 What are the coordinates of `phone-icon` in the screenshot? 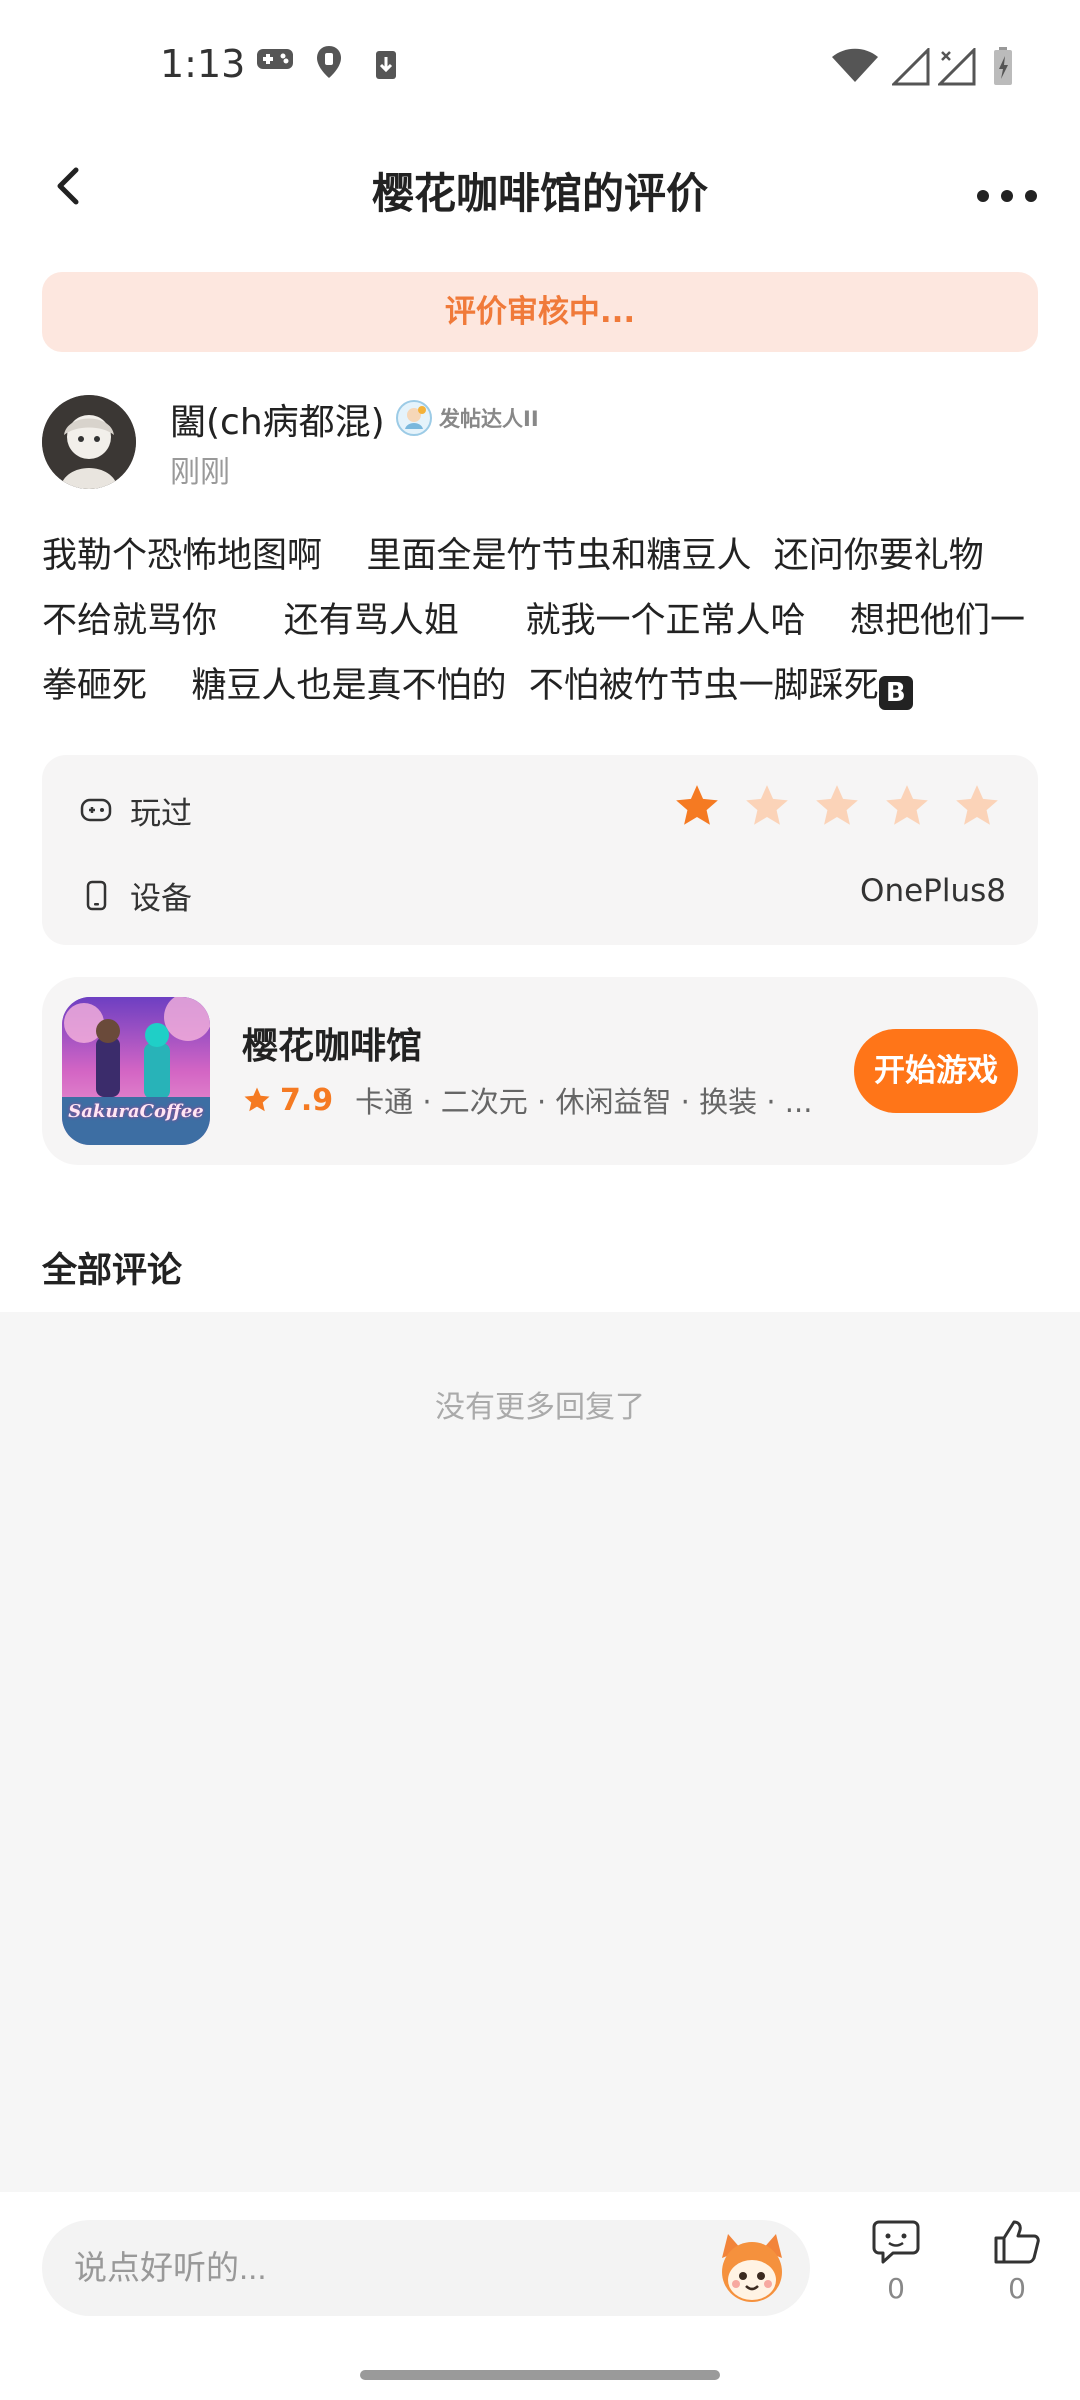 It's located at (96, 895).